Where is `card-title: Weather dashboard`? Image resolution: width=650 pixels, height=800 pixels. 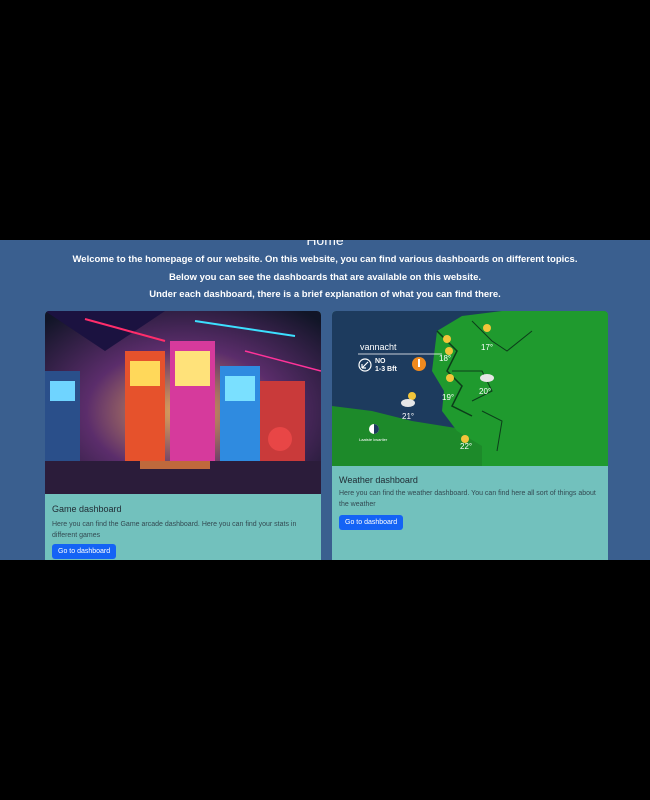
card-title: Weather dashboard is located at coordinates (378, 480).